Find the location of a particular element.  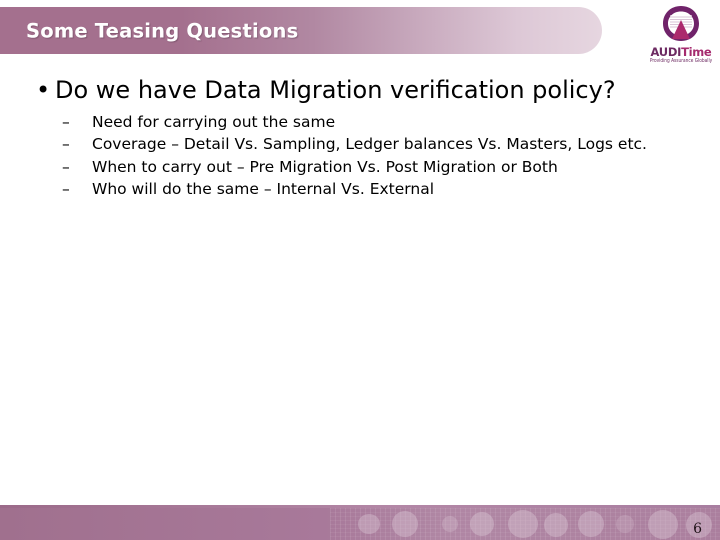

page-number: 6 is located at coordinates (697, 529).